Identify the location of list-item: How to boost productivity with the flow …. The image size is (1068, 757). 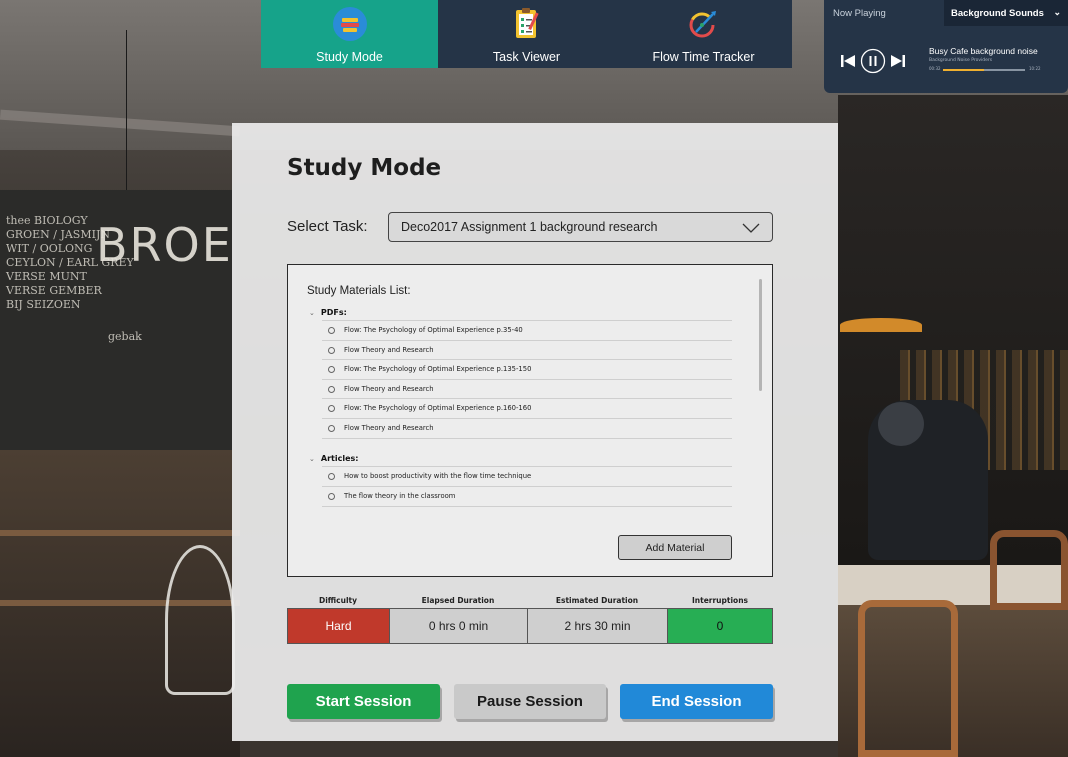
(527, 476).